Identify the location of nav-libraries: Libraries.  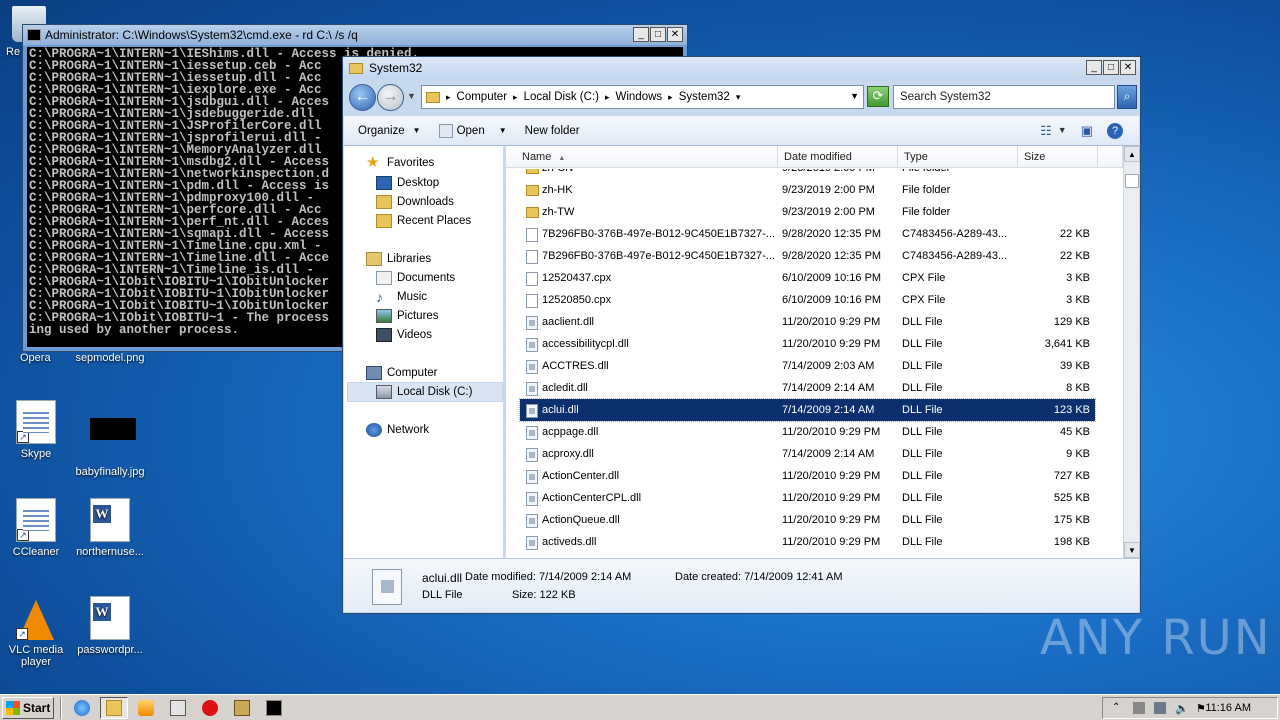
(398, 259).